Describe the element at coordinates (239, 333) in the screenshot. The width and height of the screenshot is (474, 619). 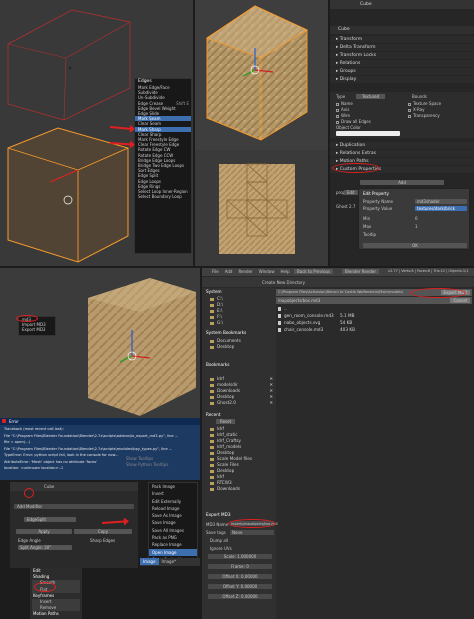
I see `system-bookmarks-header: System Bookmarks` at that location.